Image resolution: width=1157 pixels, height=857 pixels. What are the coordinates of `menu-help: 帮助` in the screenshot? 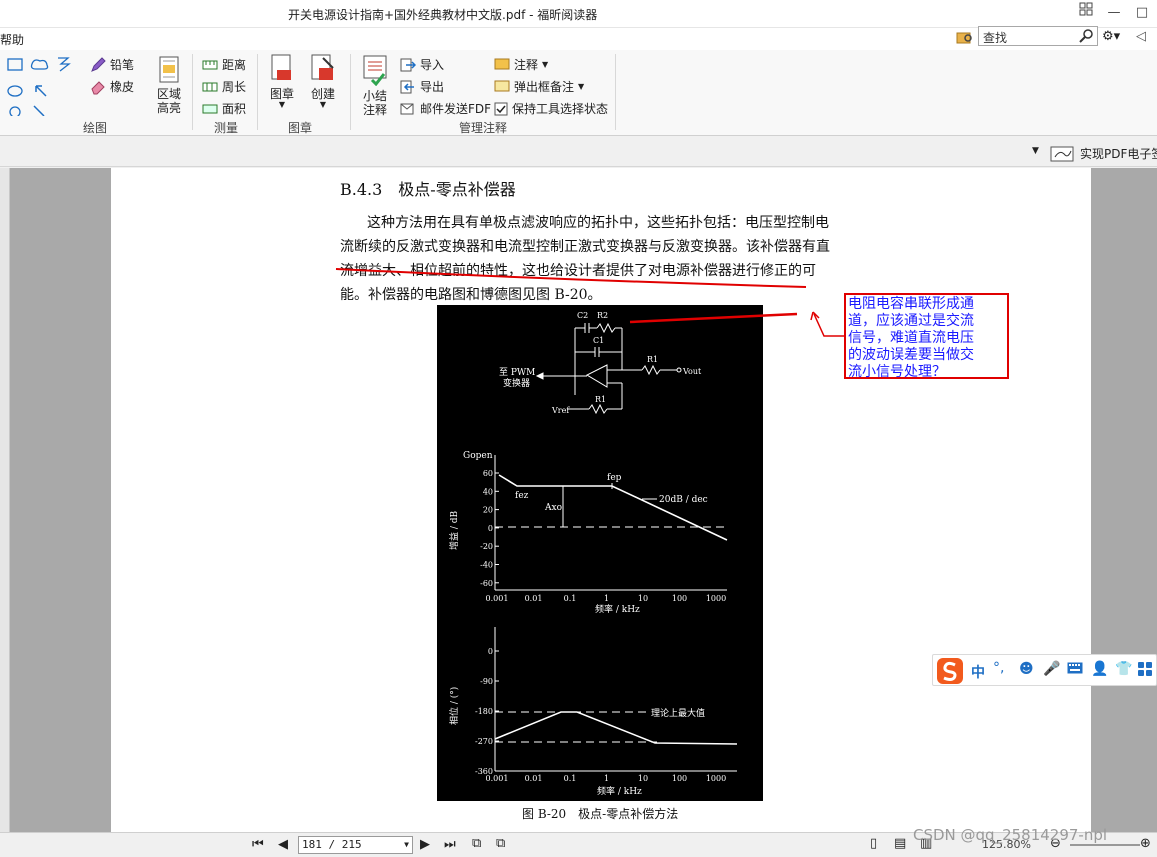 It's located at (12, 39).